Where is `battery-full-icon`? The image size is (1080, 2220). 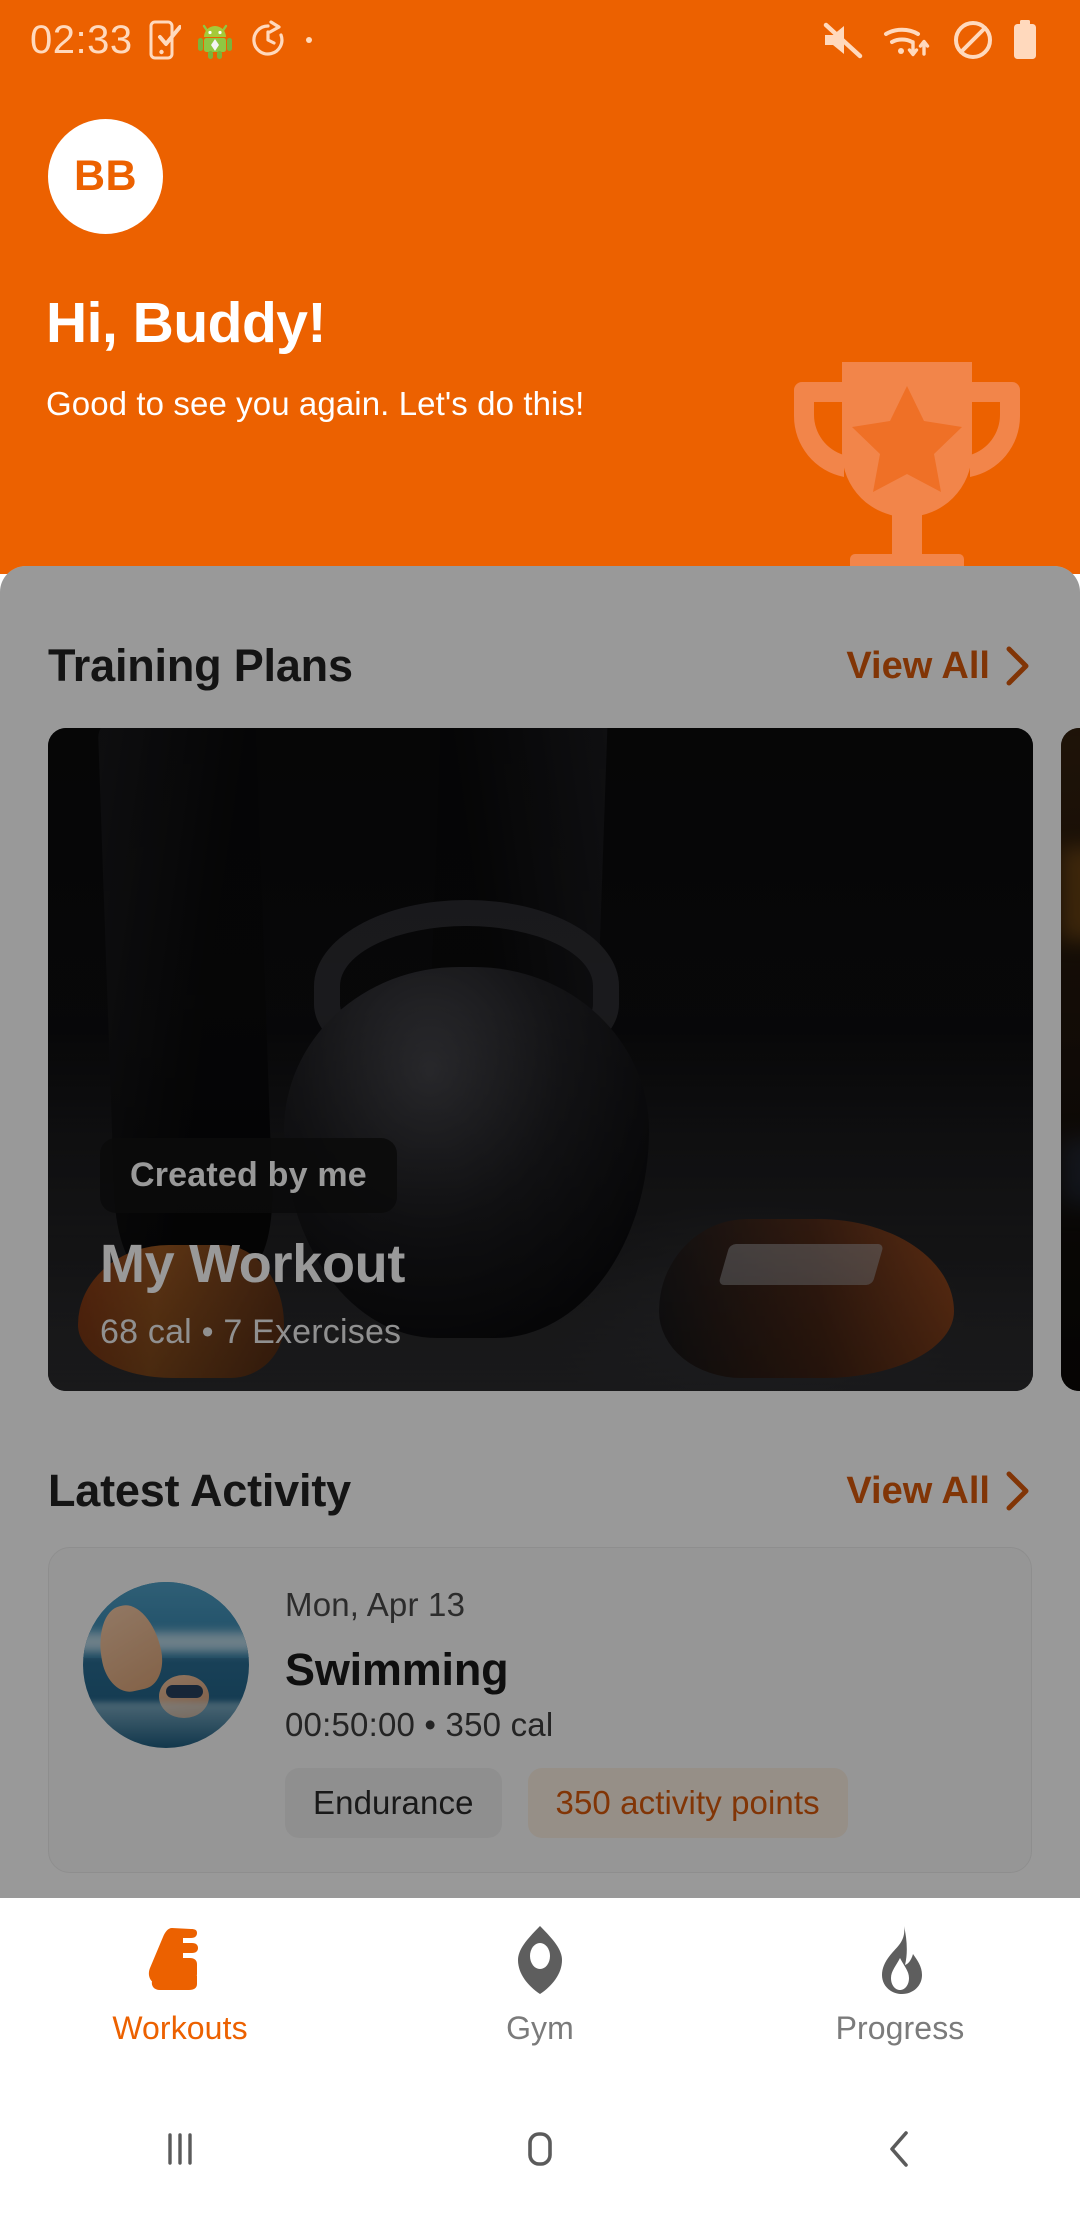
battery-full-icon is located at coordinates (1025, 39).